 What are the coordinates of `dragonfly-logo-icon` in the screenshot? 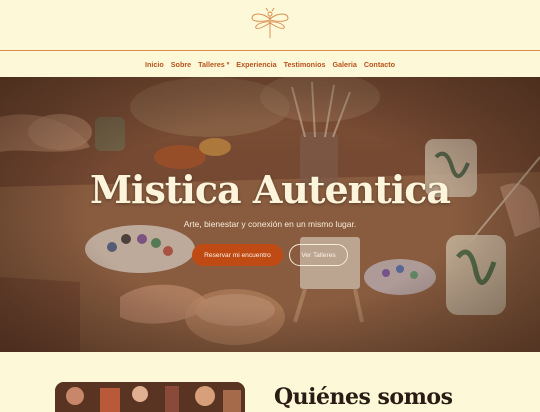 It's located at (270, 26).